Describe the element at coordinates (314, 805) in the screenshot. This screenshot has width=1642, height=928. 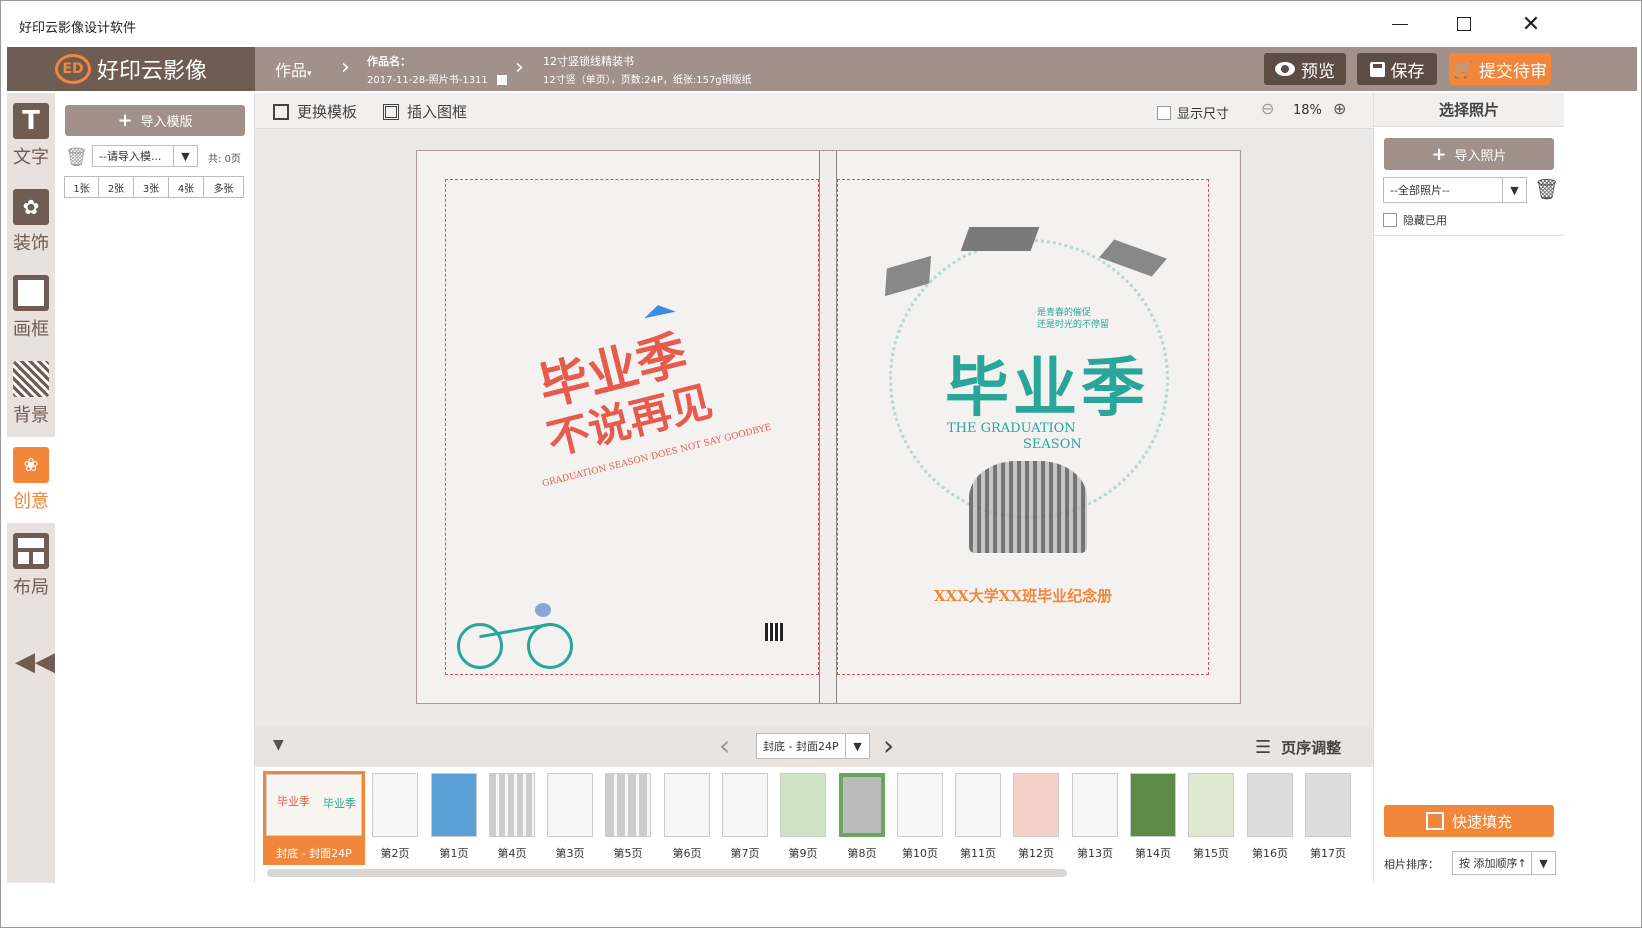
I see `thumbnail-cover: 毕业季 毕业季` at that location.